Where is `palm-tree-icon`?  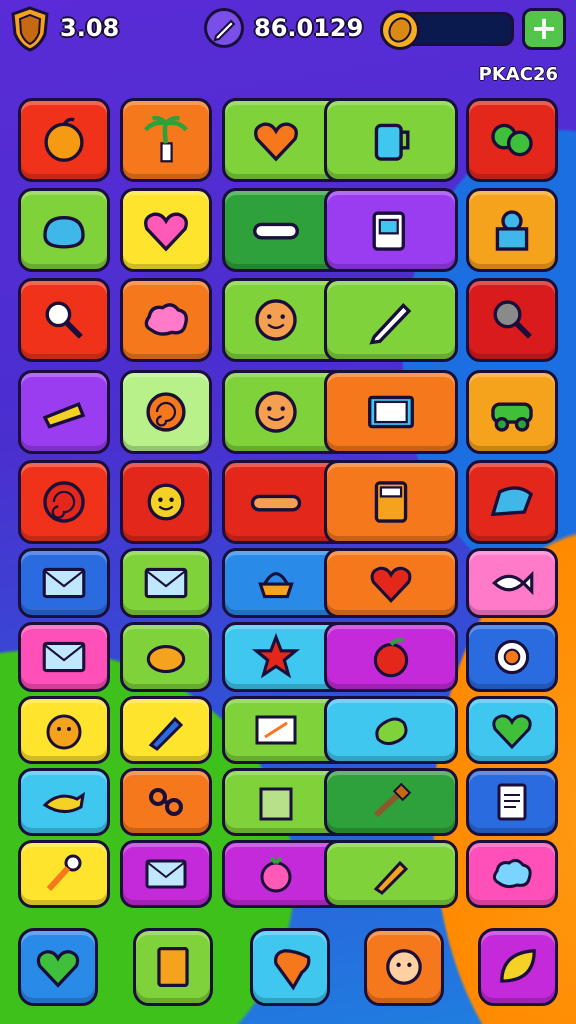 palm-tree-icon is located at coordinates (166, 140).